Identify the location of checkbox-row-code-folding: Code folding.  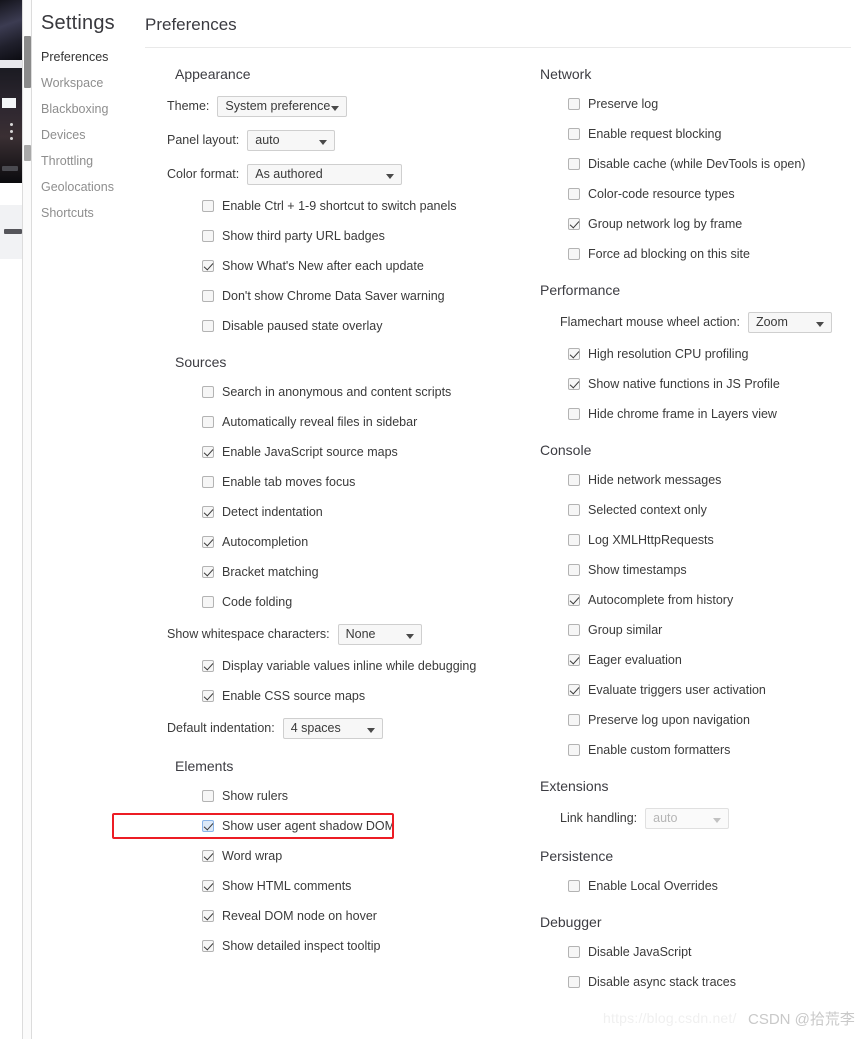
(342, 602).